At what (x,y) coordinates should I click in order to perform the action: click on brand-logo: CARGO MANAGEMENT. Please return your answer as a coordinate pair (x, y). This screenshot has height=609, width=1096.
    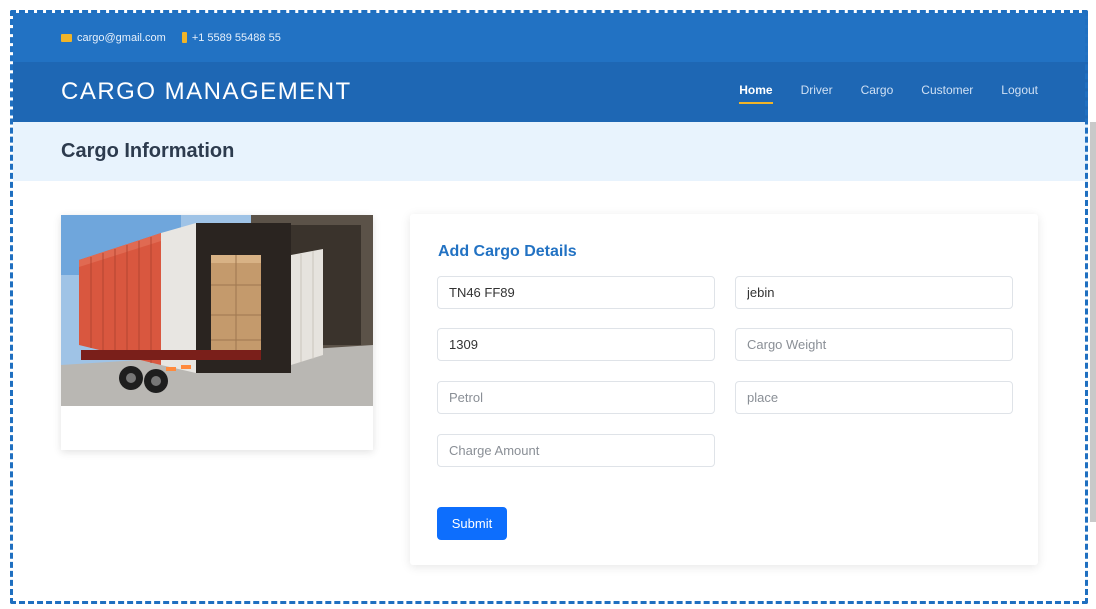
    Looking at the image, I should click on (206, 92).